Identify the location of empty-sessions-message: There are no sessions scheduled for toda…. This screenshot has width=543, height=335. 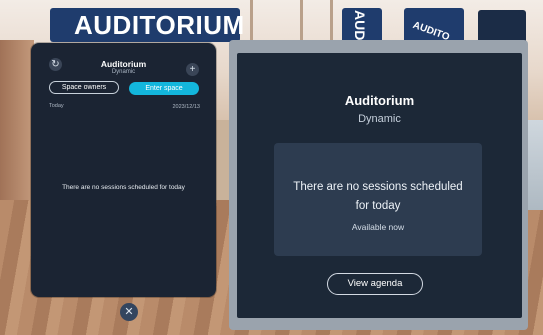
(123, 187).